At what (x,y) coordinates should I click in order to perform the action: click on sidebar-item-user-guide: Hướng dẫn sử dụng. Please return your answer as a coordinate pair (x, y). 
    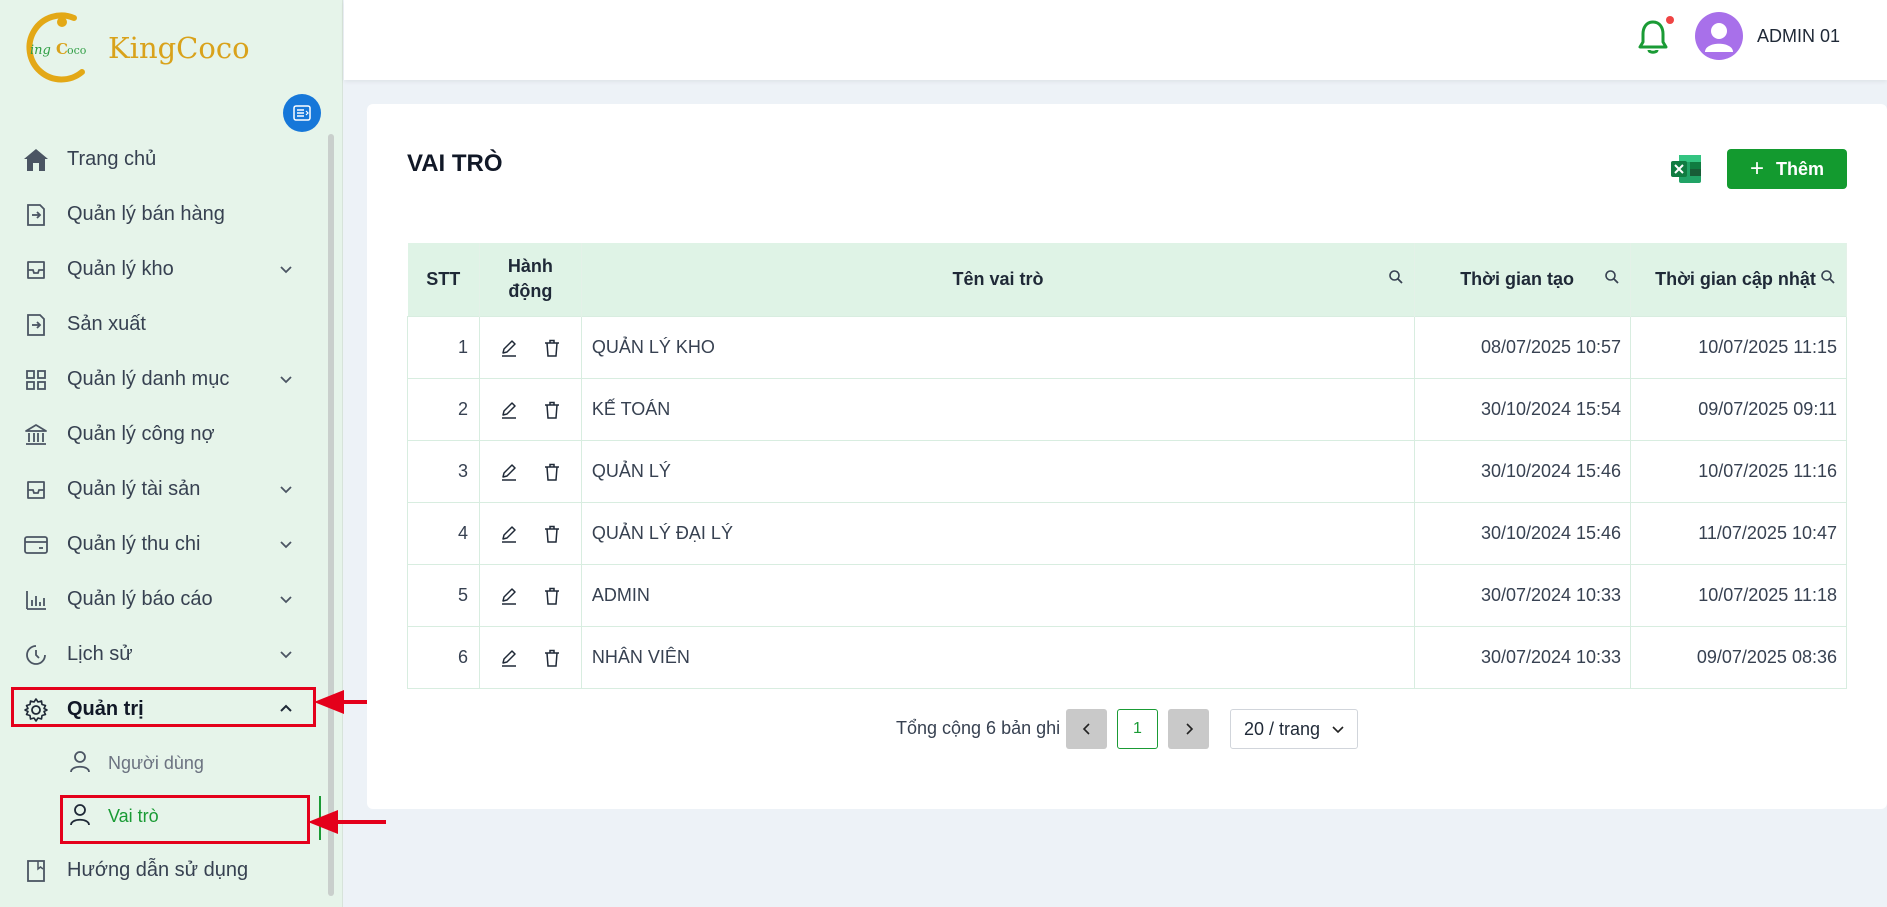
    Looking at the image, I should click on (160, 870).